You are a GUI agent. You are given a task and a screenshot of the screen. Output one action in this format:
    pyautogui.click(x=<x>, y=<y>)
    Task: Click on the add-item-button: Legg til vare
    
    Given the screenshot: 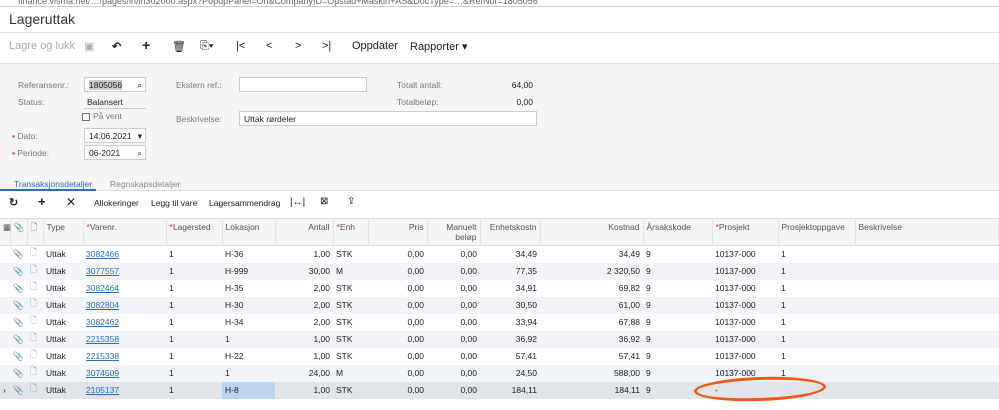 What is the action you would take?
    pyautogui.click(x=174, y=203)
    